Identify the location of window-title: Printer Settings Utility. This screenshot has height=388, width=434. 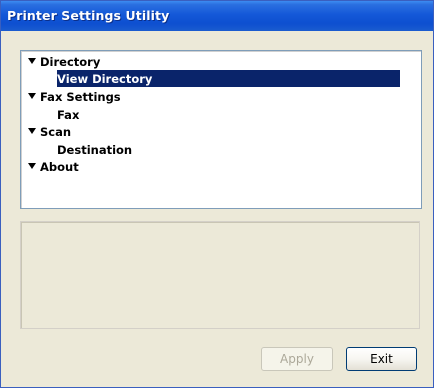
(88, 15).